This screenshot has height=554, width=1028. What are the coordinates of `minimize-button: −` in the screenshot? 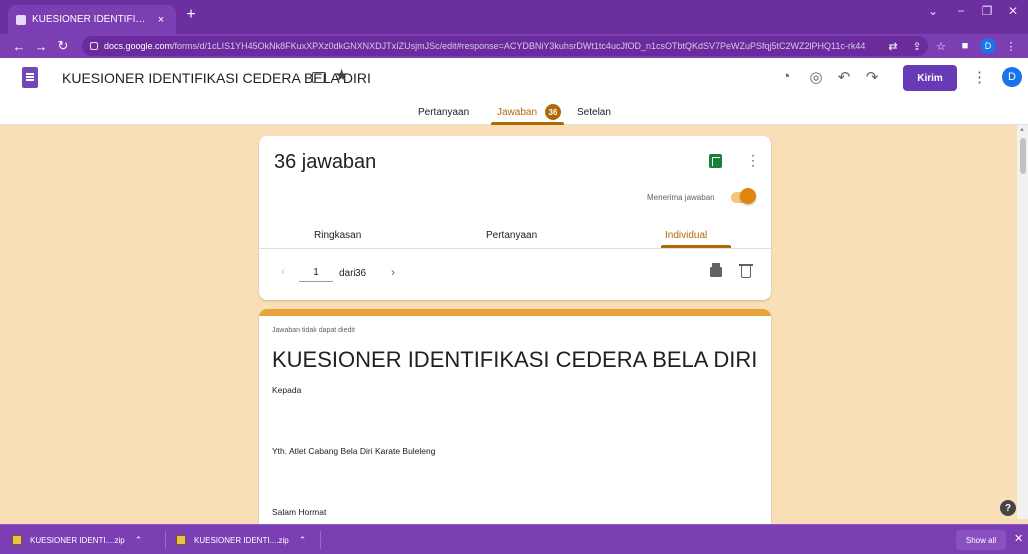 It's located at (961, 11).